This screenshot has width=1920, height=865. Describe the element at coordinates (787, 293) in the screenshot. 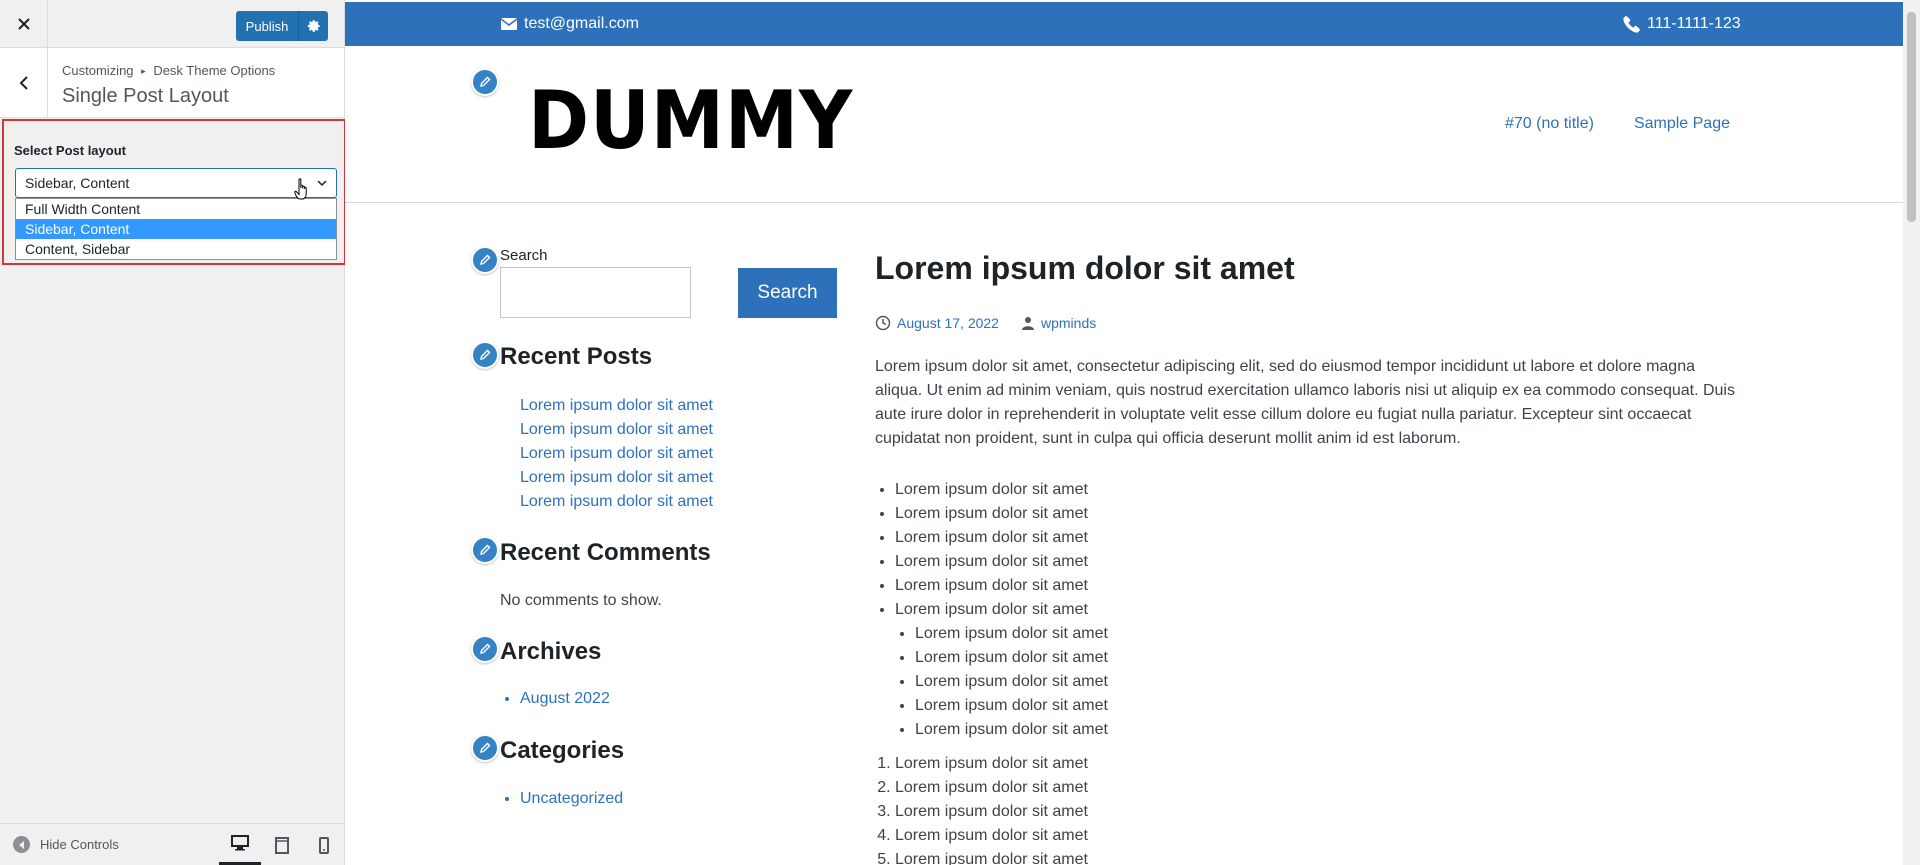

I see `search-button: Search` at that location.